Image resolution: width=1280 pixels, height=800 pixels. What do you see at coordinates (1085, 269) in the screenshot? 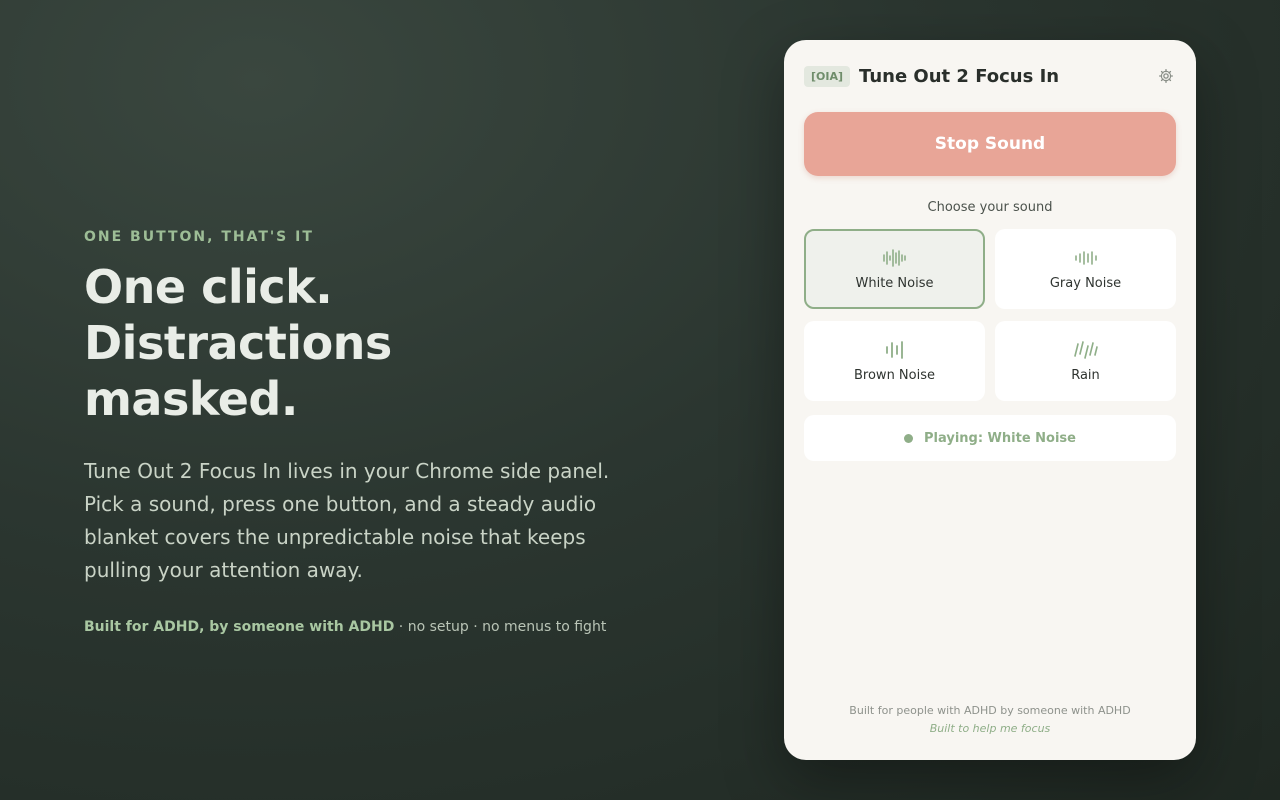
I see `sound-option-gray-noise: Gray Noise` at bounding box center [1085, 269].